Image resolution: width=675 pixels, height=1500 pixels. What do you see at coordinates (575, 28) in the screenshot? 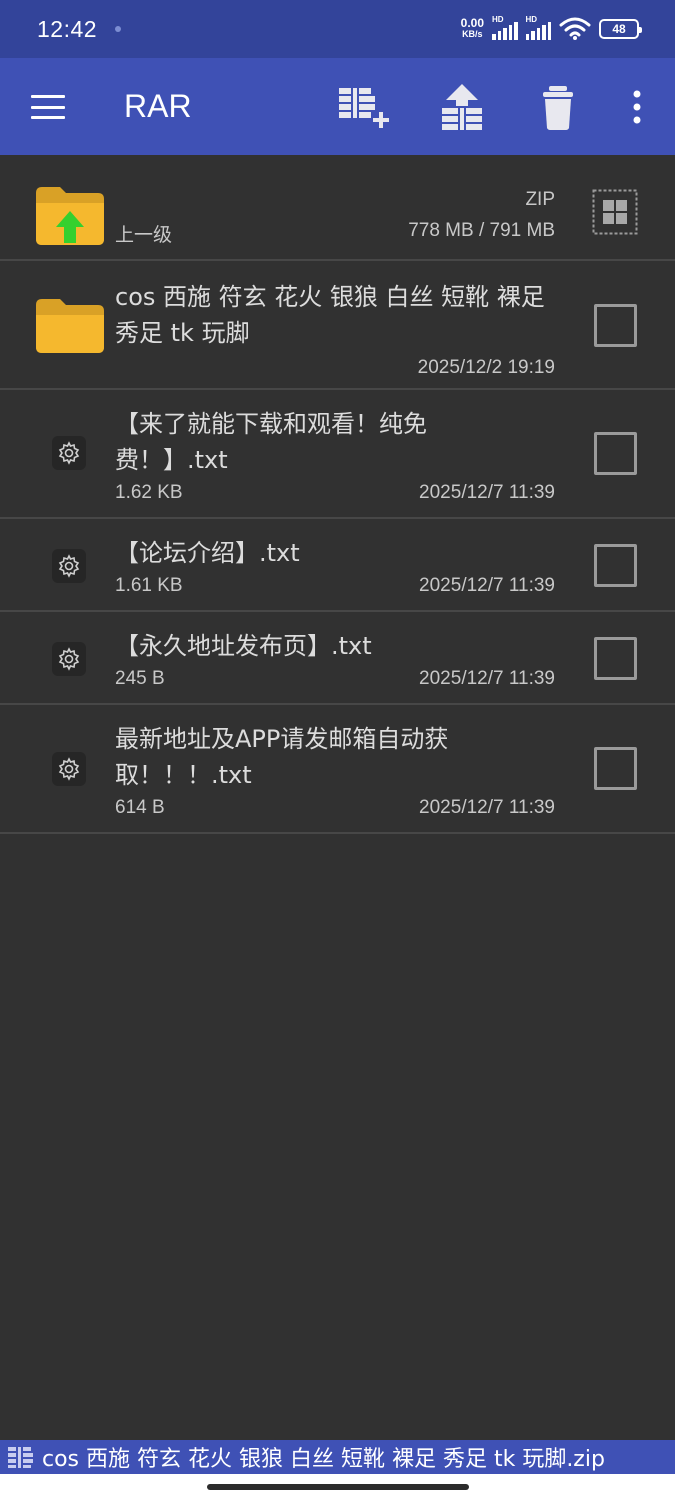
I see `wifi-icon` at bounding box center [575, 28].